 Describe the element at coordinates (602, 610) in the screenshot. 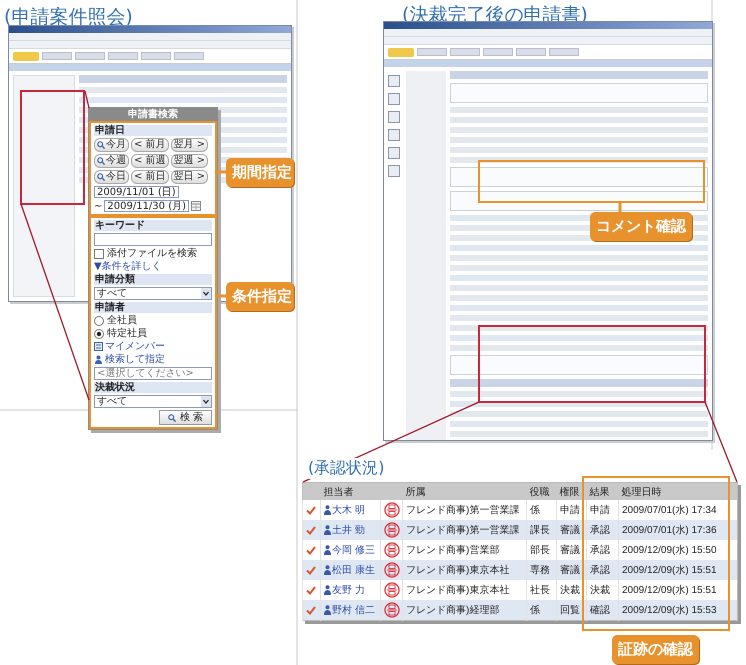

I see `table-cell: 確認` at that location.